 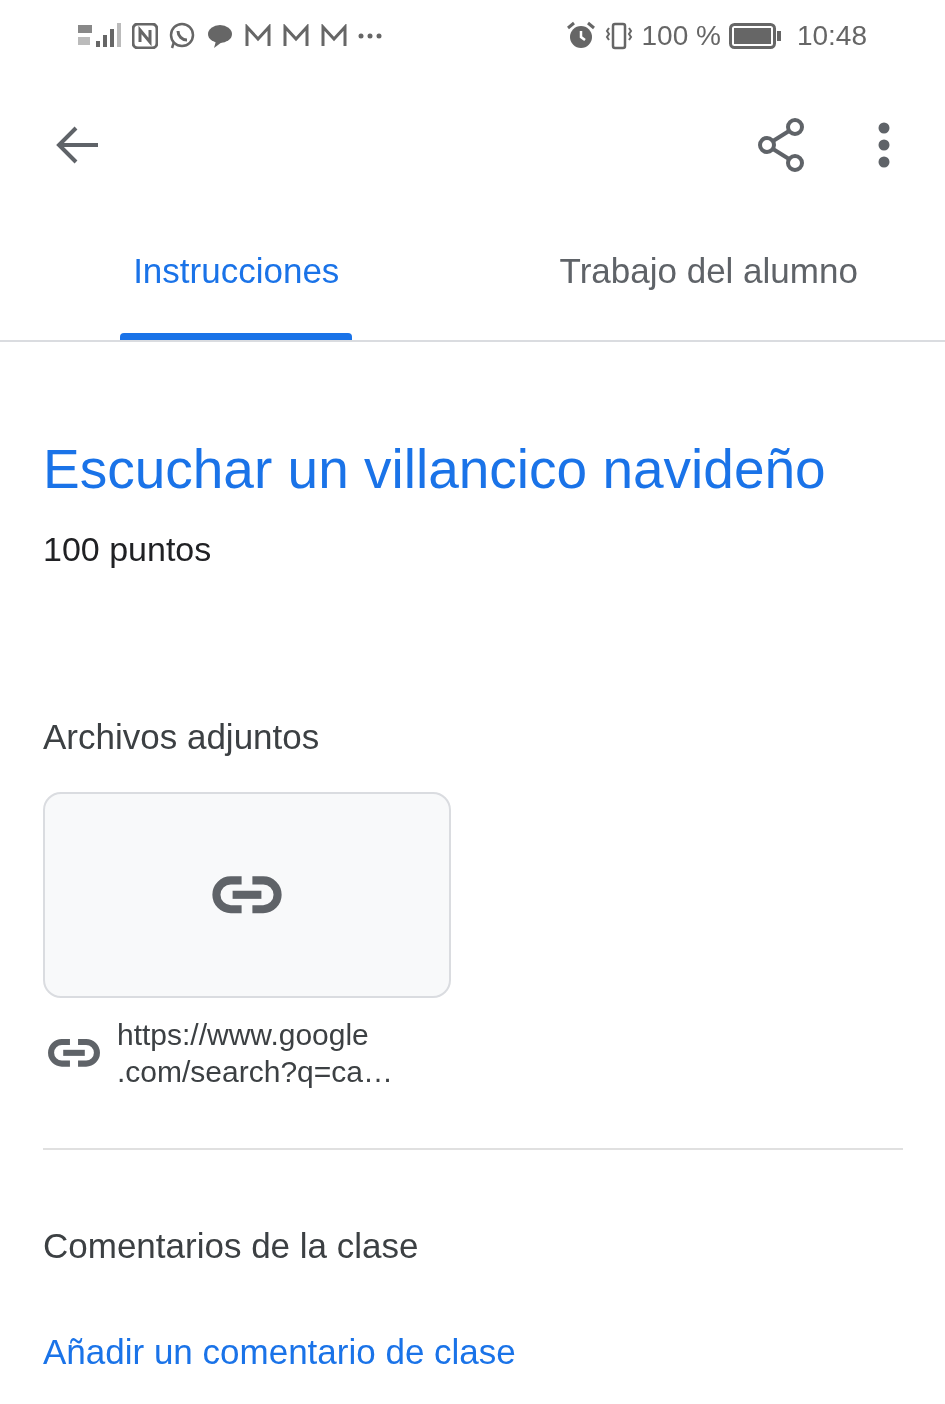 What do you see at coordinates (182, 737) in the screenshot?
I see `attachments-heading: Archivos adjuntos` at bounding box center [182, 737].